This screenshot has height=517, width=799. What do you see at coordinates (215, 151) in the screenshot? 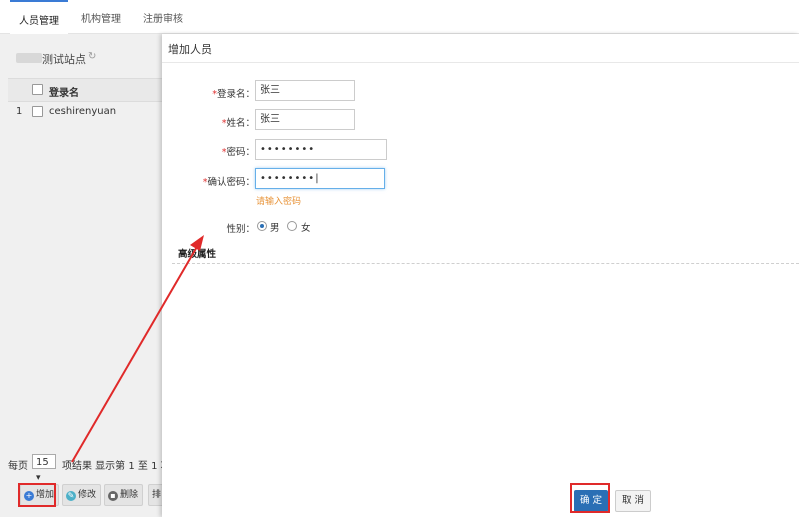
I see `password-label: *密码：` at bounding box center [215, 151].